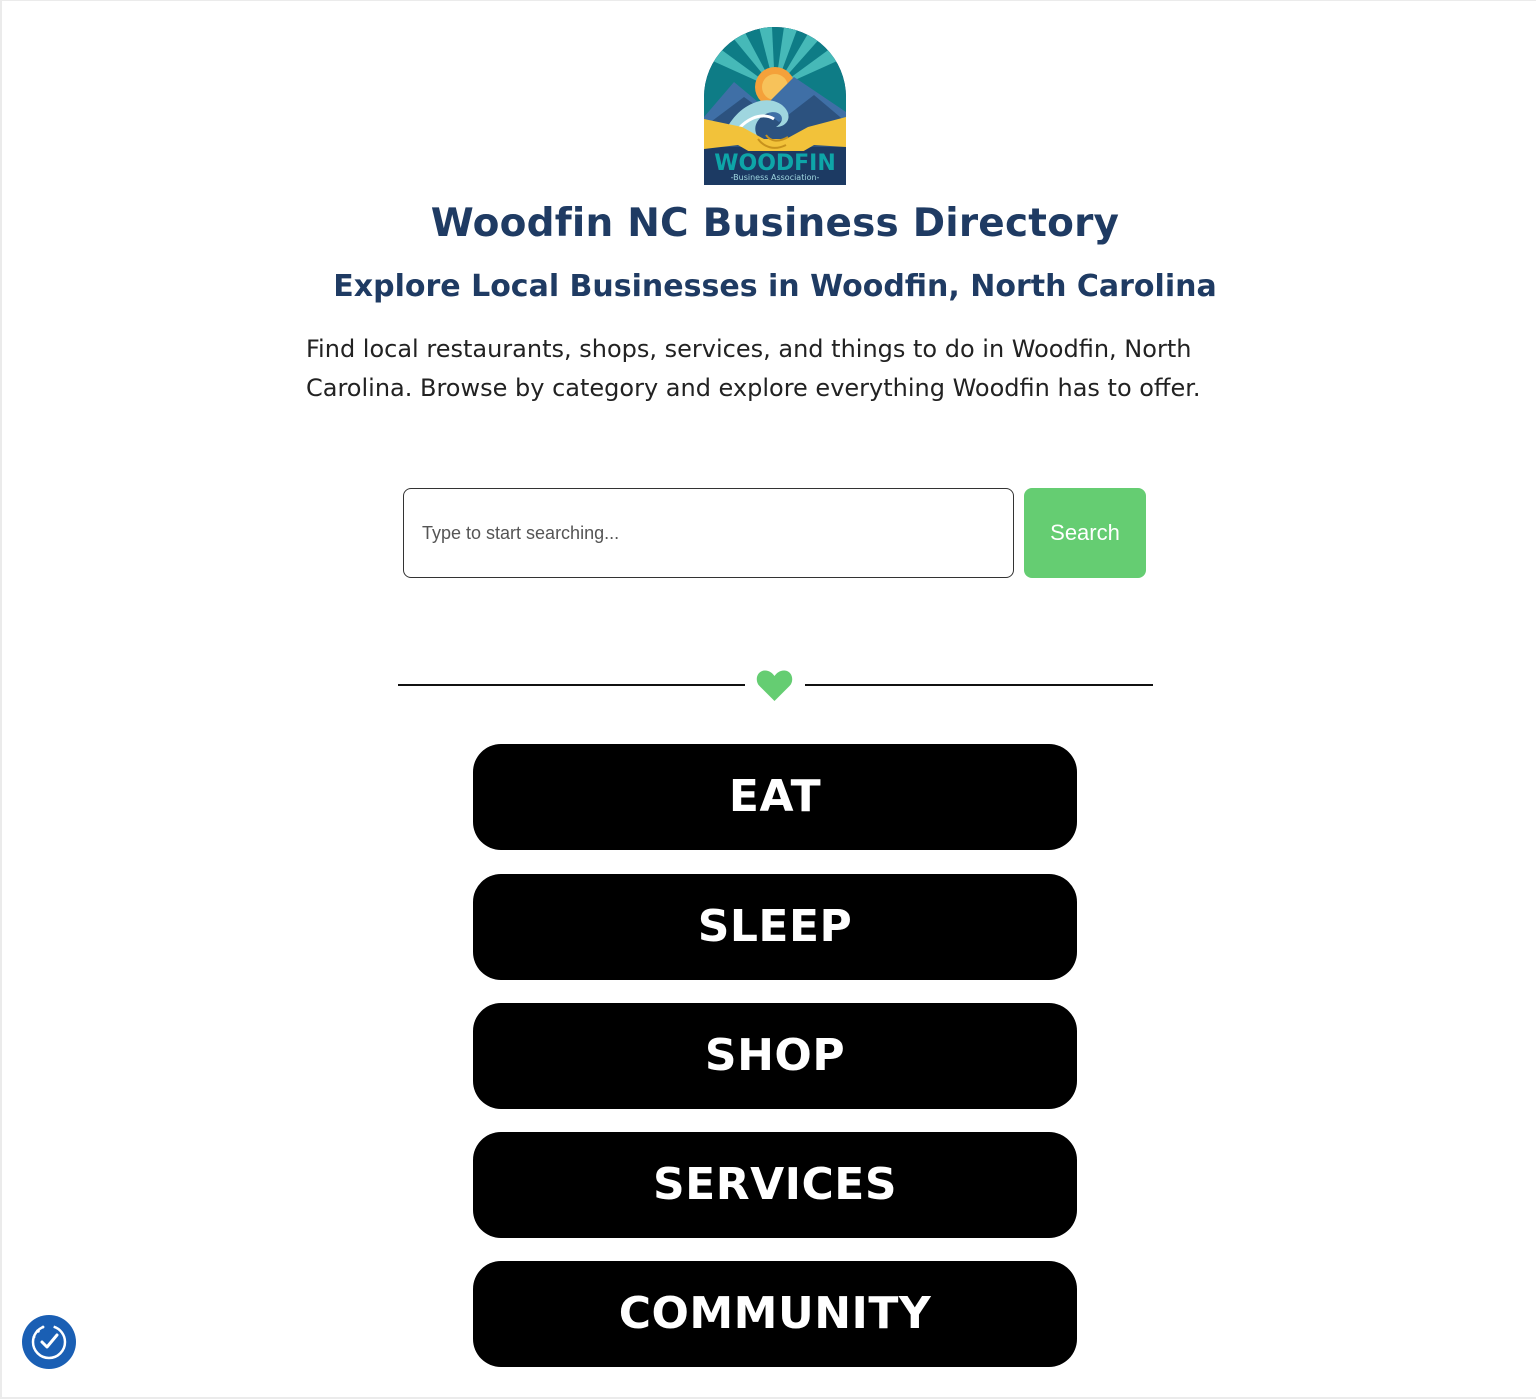  What do you see at coordinates (708, 533) in the screenshot?
I see `search-input` at bounding box center [708, 533].